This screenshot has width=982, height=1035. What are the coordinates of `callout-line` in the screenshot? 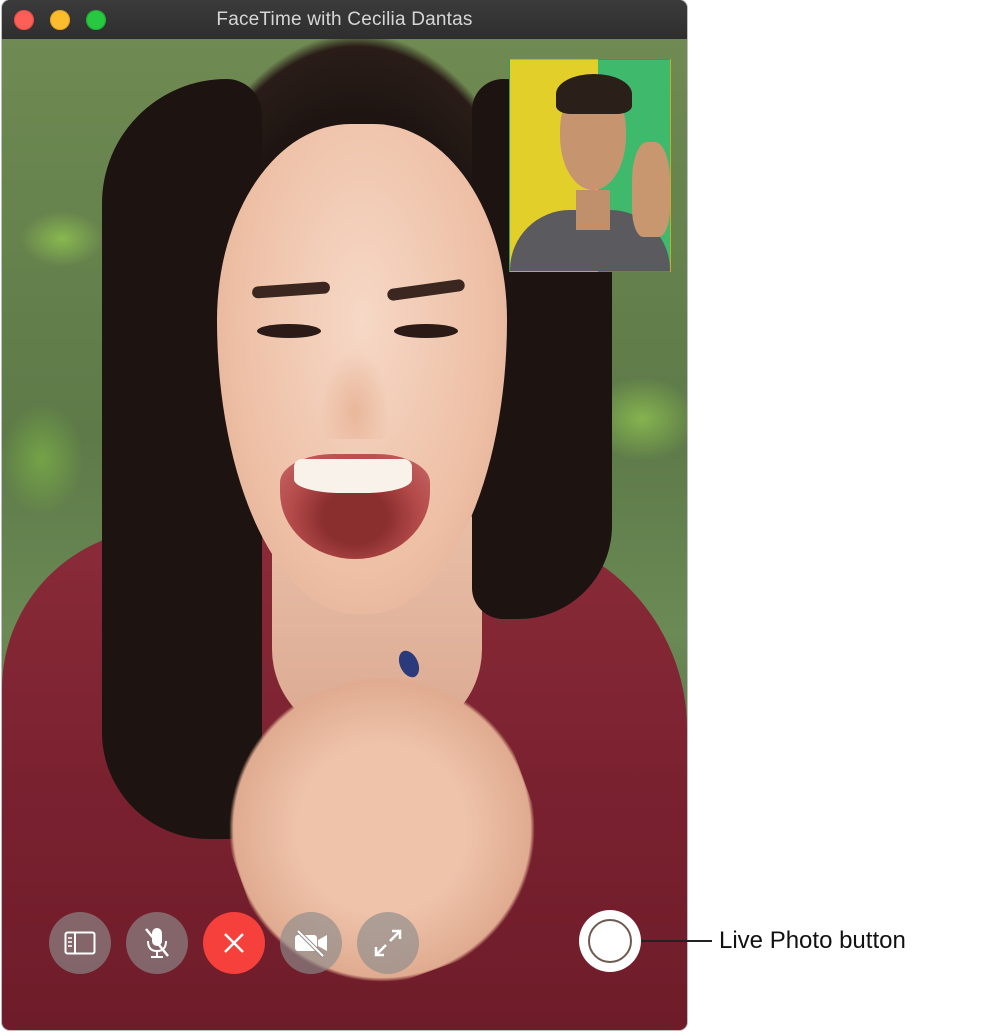 It's located at (676, 941).